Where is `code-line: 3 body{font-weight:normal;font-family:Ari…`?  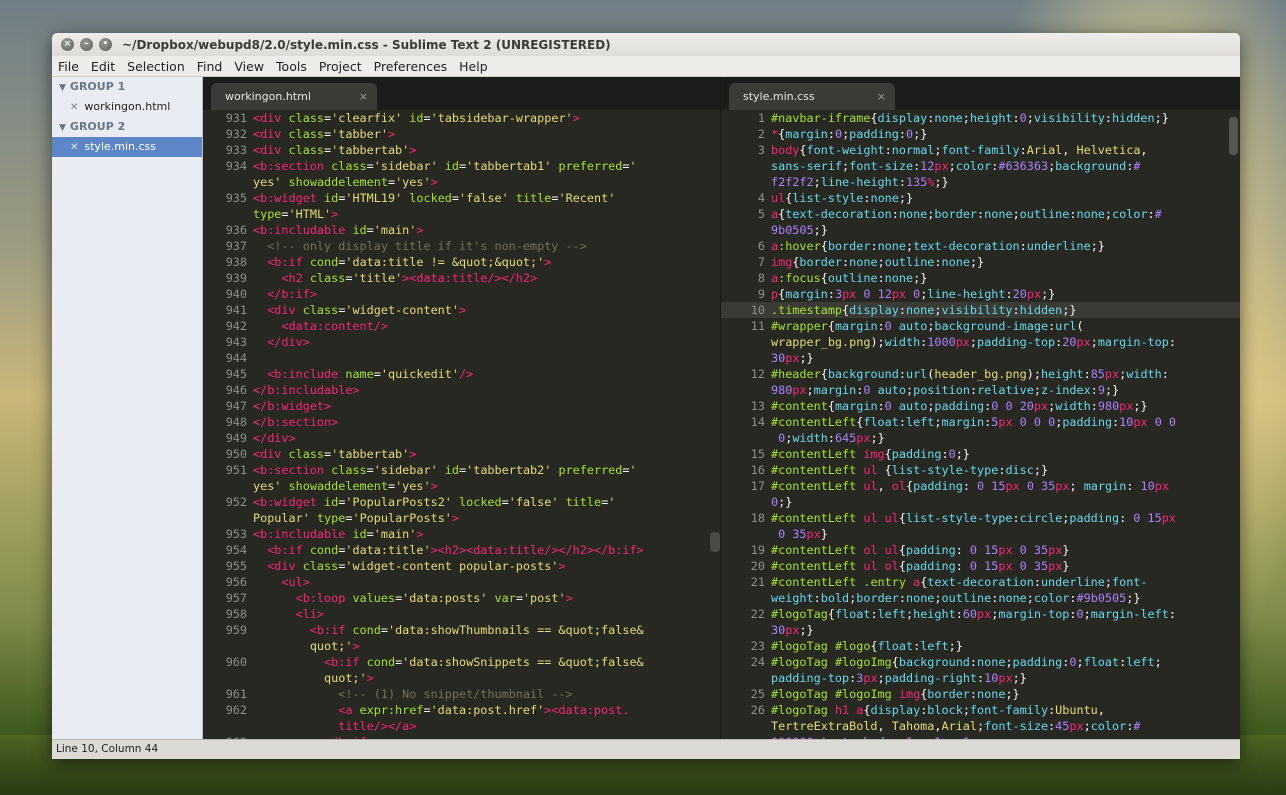 code-line: 3 body{font-weight:normal;font-family:Ari… is located at coordinates (980, 150).